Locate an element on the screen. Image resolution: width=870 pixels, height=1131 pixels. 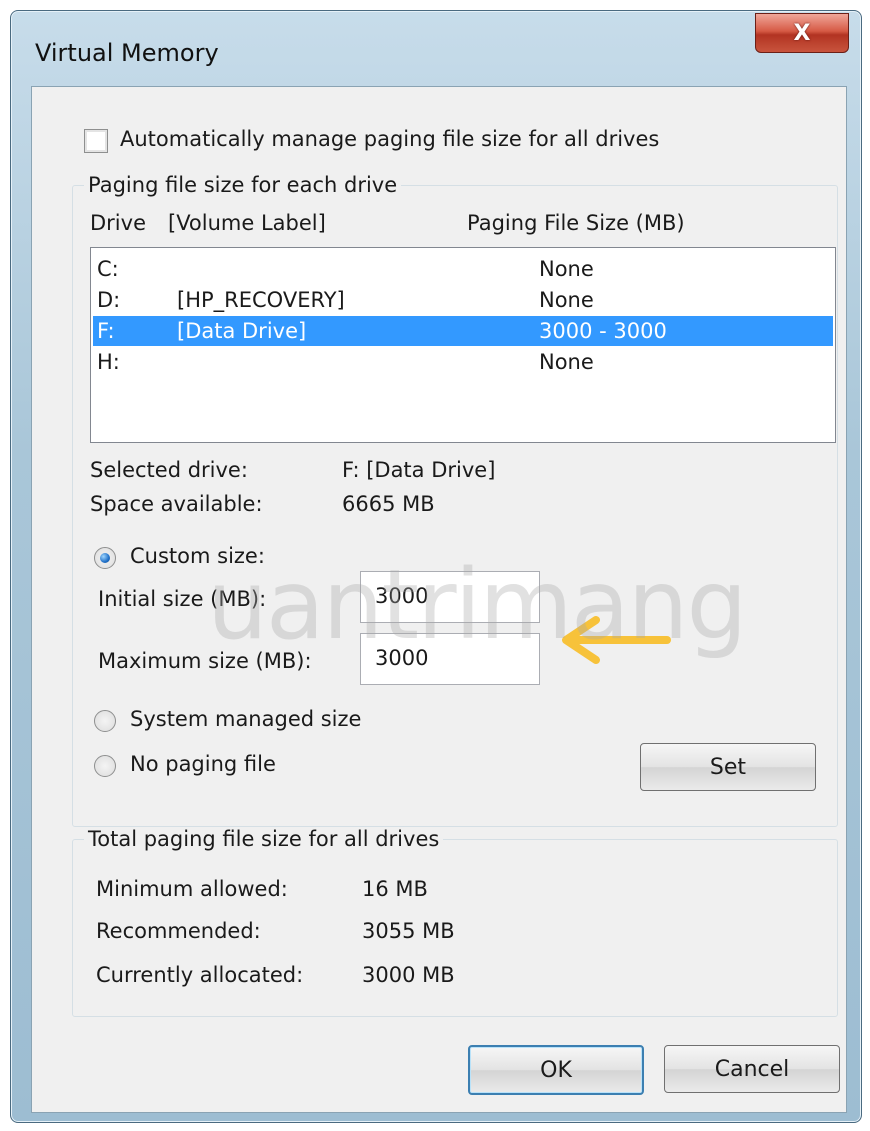
col-size-header: Paging File Size (MB) is located at coordinates (576, 223).